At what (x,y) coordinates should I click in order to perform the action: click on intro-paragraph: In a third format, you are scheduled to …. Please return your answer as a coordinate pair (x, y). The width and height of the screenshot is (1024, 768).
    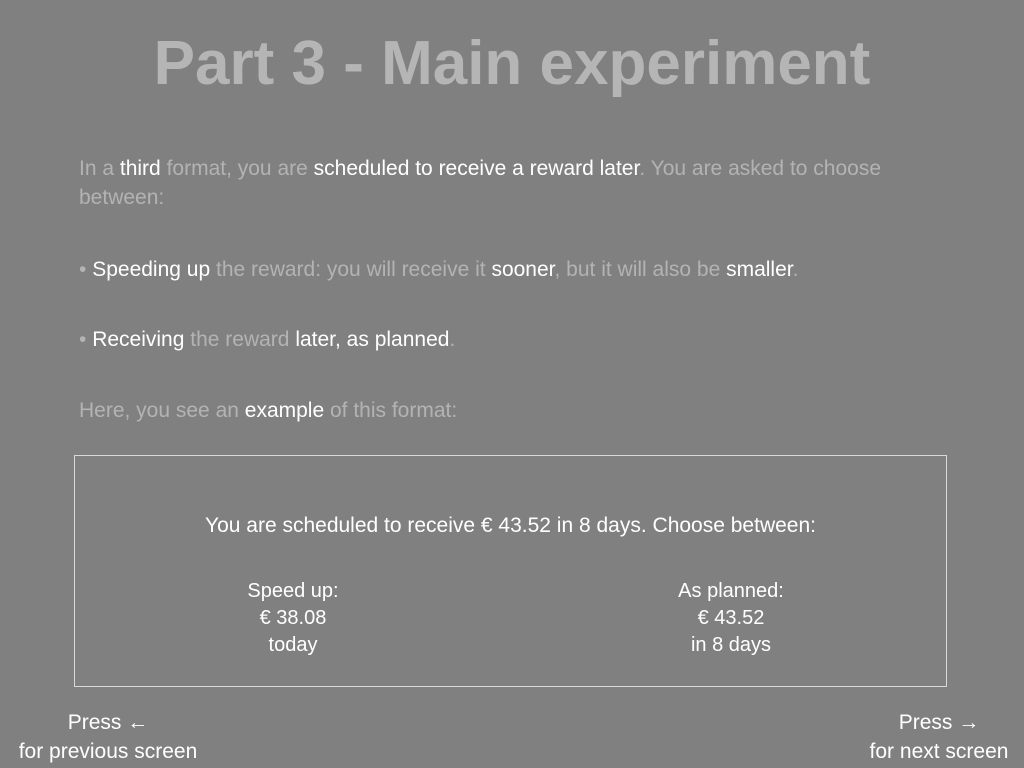
    Looking at the image, I should click on (509, 183).